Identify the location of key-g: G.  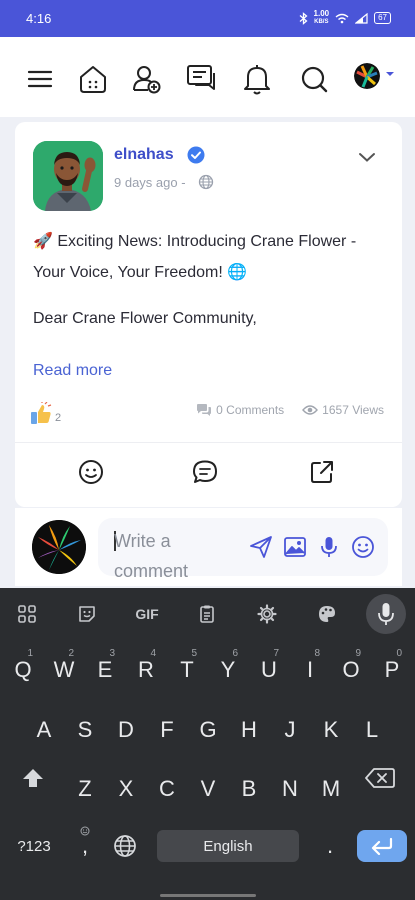
(208, 730).